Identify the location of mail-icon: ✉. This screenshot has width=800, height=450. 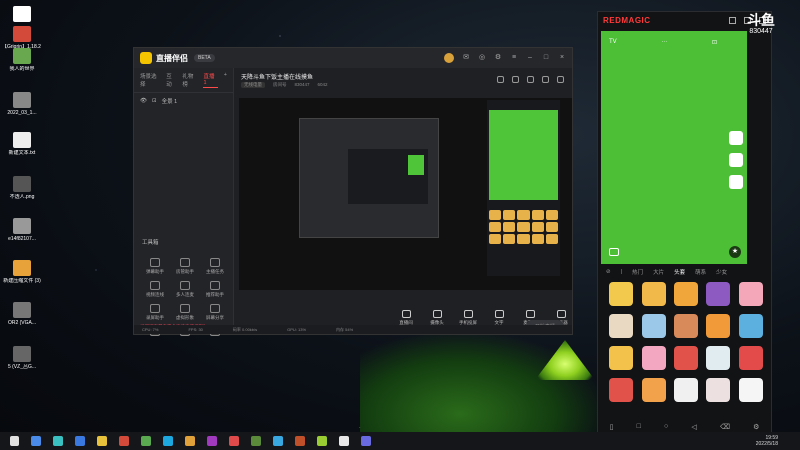
(466, 58).